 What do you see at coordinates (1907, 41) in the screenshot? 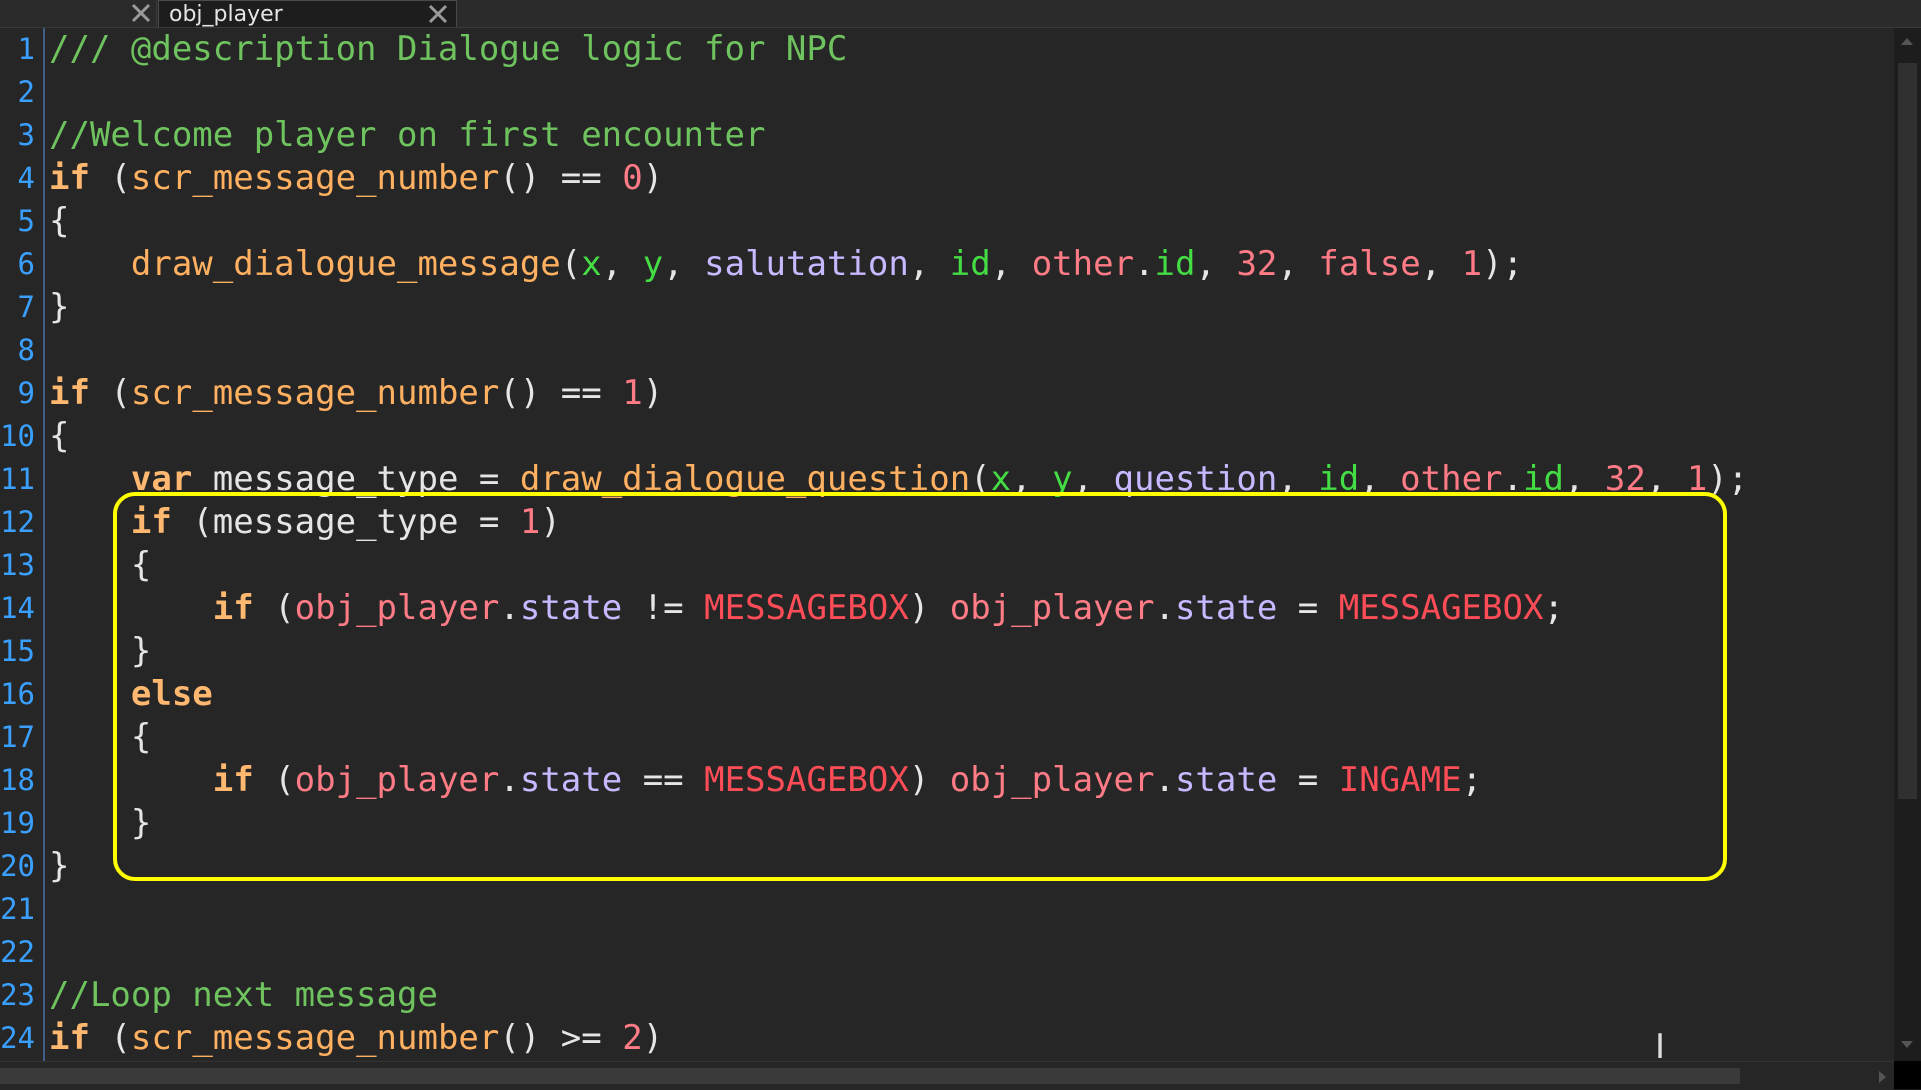
I see `scroll-up-arrow-icon` at bounding box center [1907, 41].